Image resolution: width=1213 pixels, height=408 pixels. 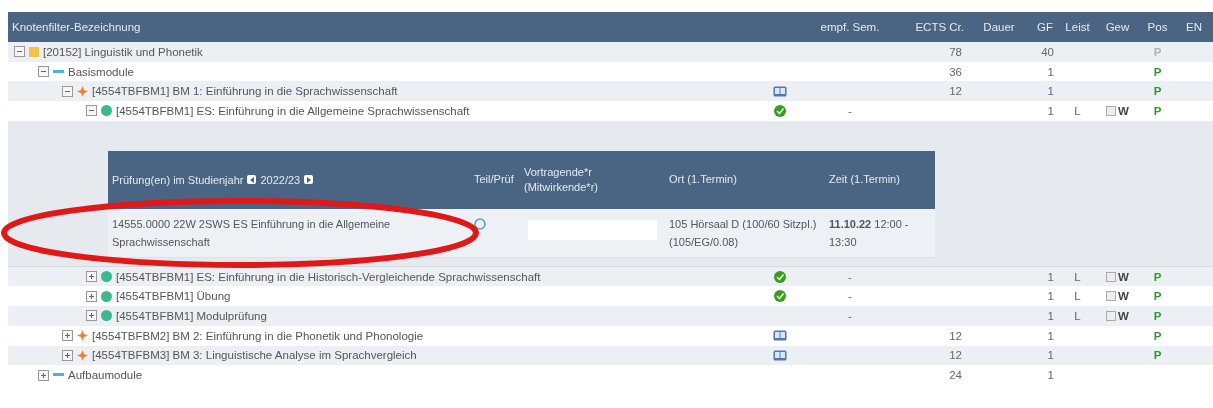 I want to click on tree-node-label: [4554TBFBM1] Modulprüfung, so click(x=191, y=315).